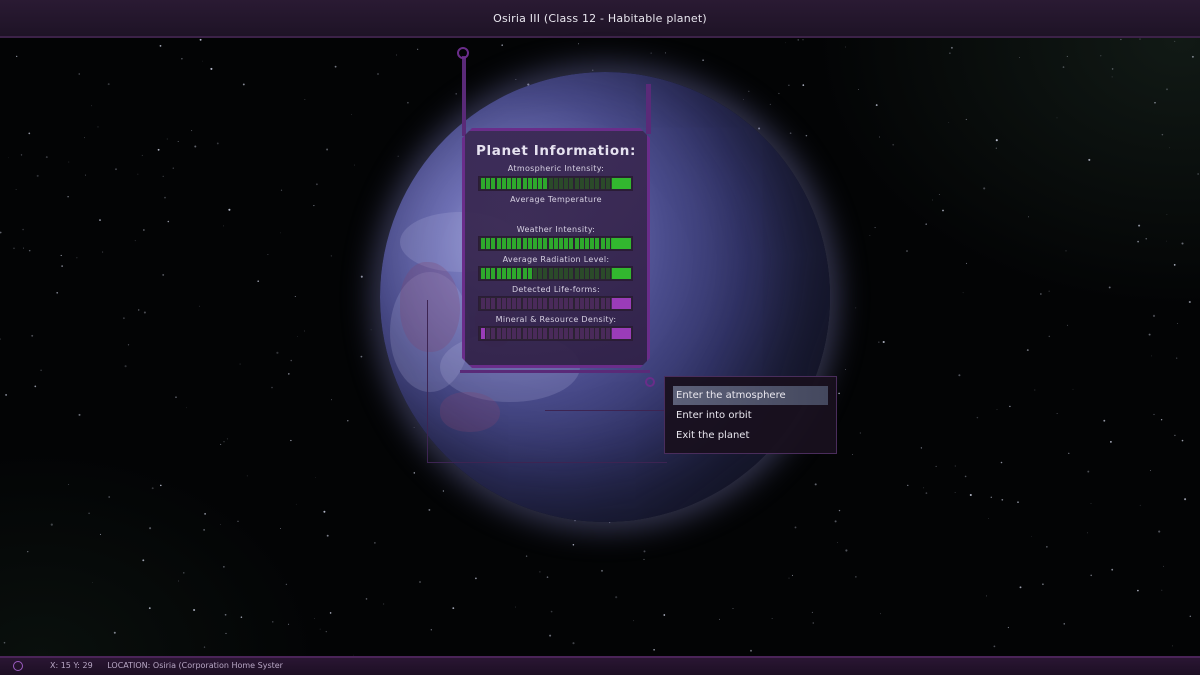 This screenshot has height=675, width=1200. What do you see at coordinates (556, 199) in the screenshot?
I see `stat-label-average-temperature: Average Temperature` at bounding box center [556, 199].